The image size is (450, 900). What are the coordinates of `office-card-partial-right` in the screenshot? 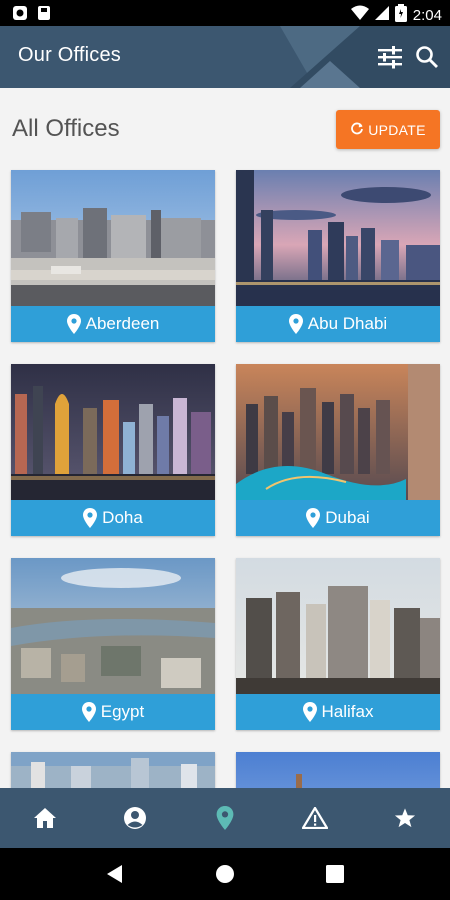 It's located at (338, 770).